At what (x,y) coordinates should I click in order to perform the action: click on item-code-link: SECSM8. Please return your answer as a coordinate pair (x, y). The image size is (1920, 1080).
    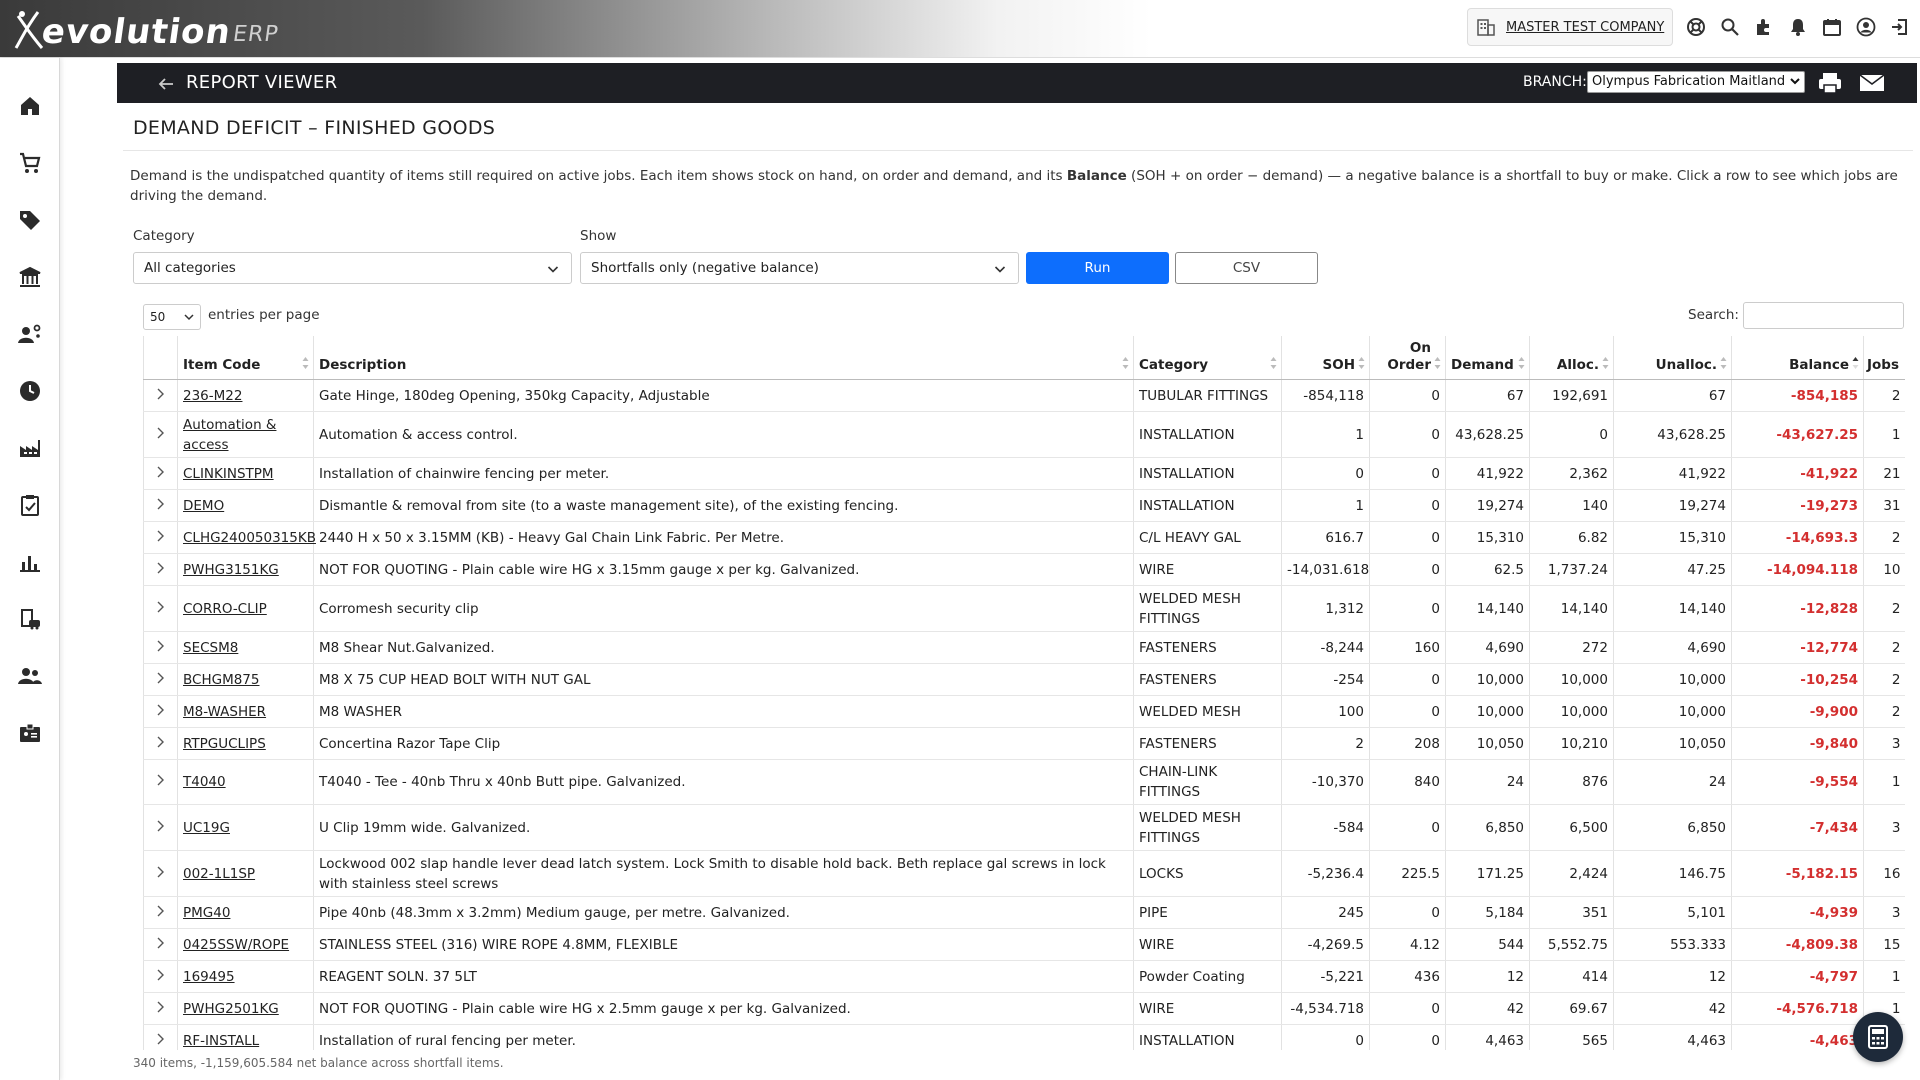
    Looking at the image, I should click on (245, 647).